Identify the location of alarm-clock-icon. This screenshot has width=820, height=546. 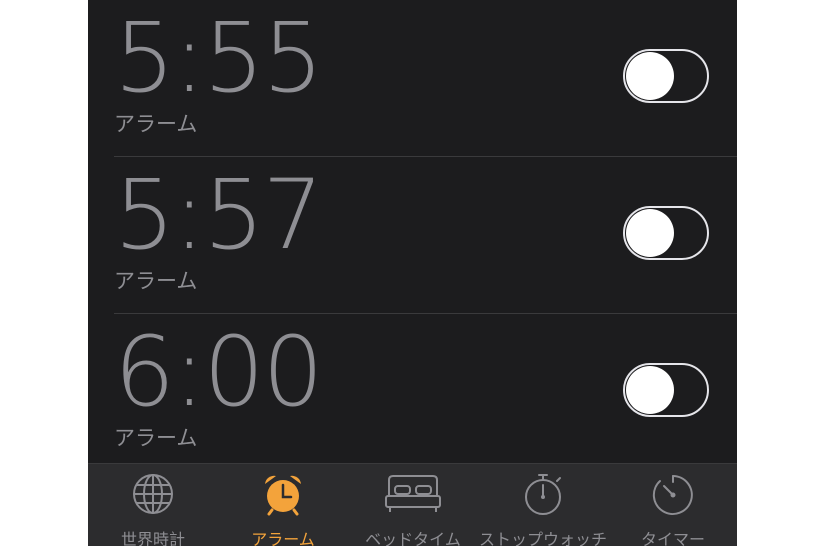
(283, 495).